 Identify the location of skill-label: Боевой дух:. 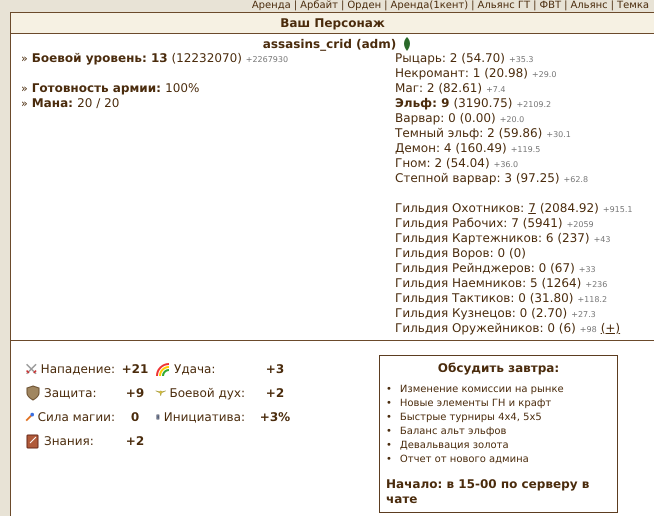
(200, 393).